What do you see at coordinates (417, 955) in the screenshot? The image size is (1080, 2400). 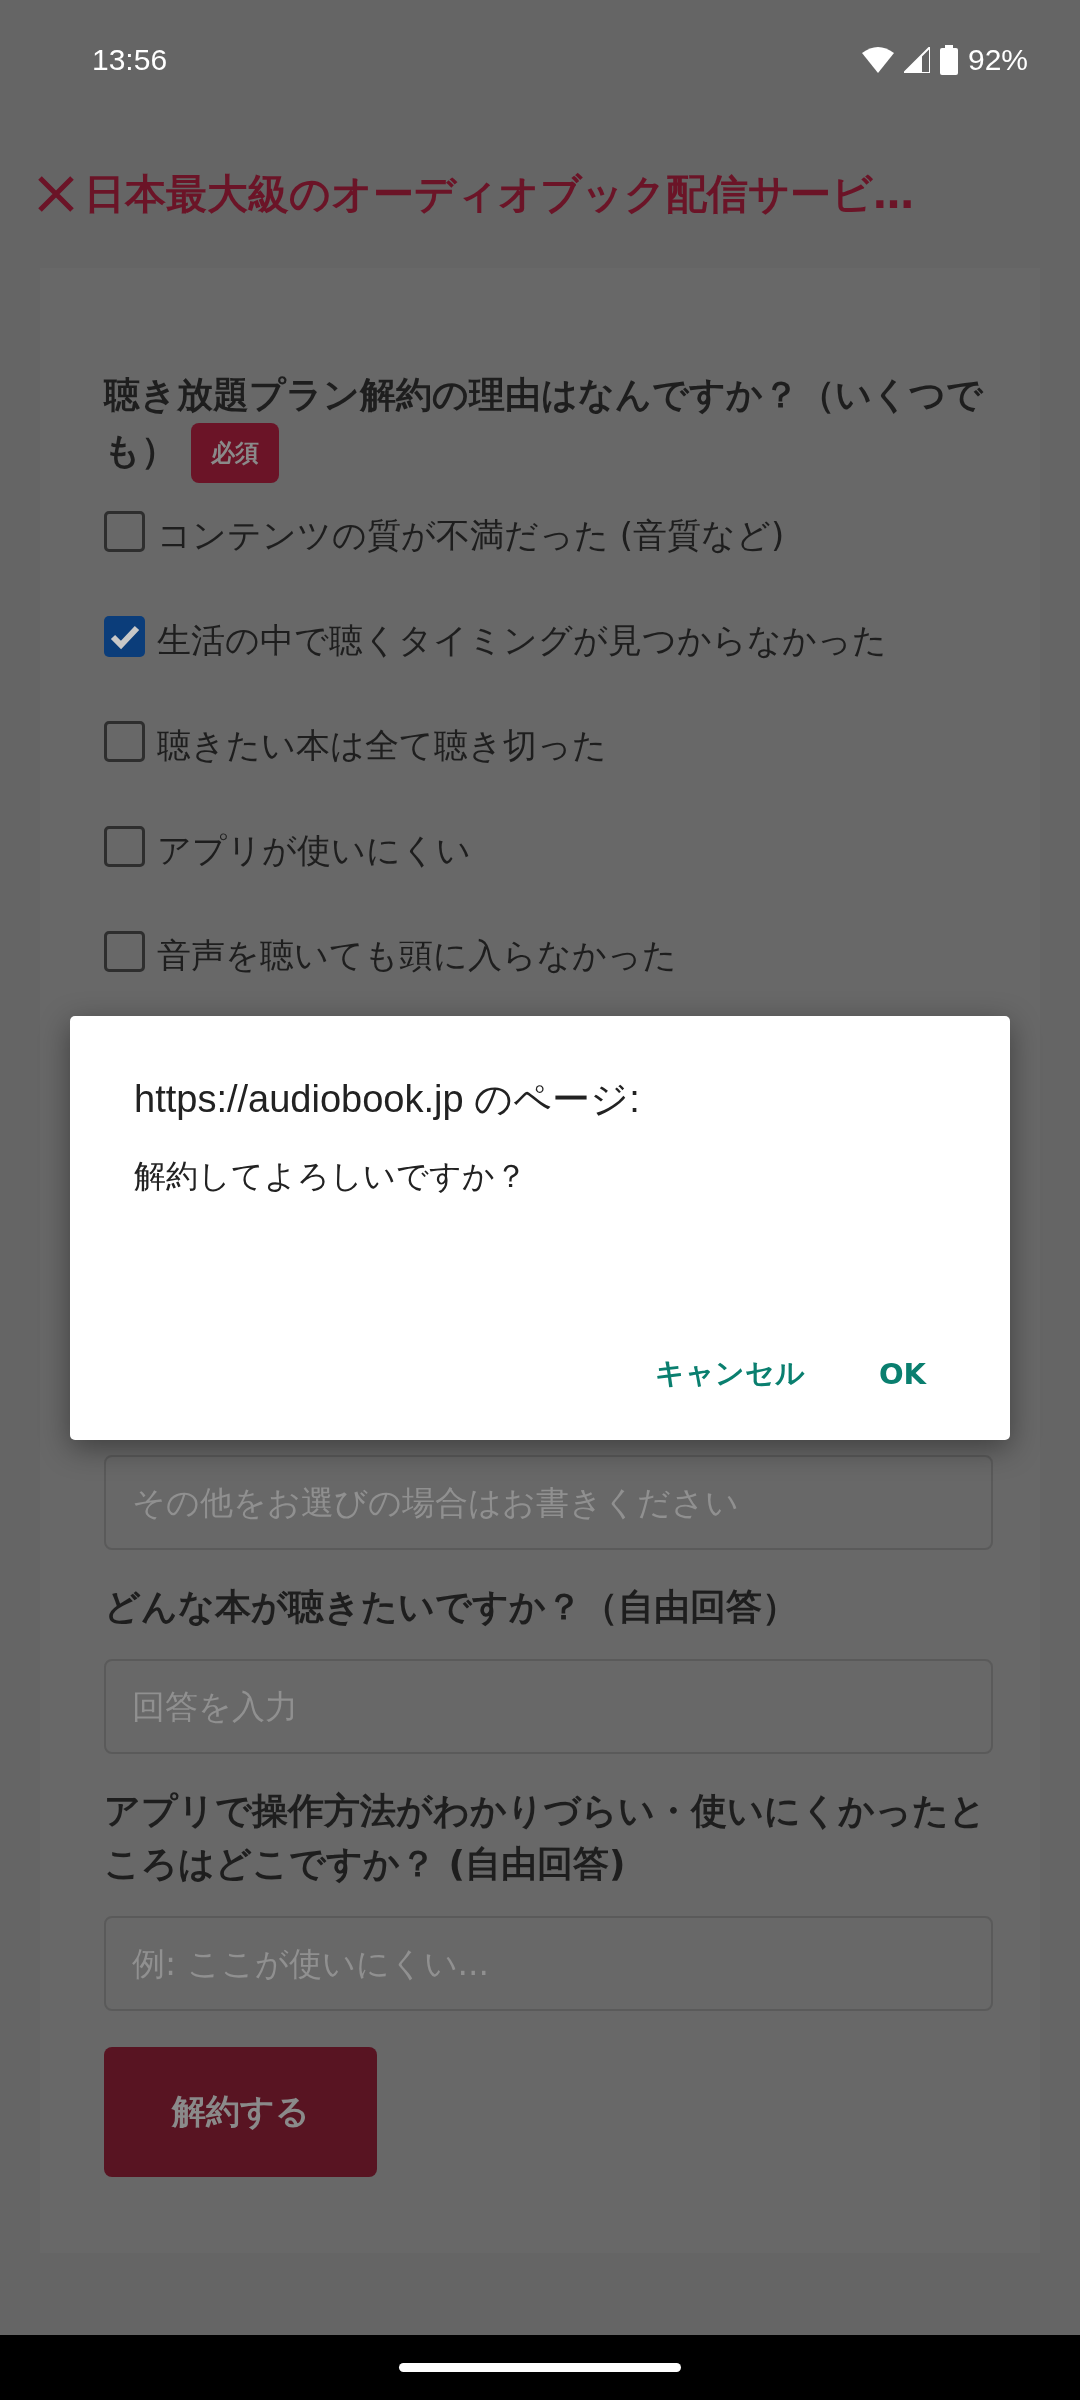 I see `option-label: 音声を聴いても頭に入らなかった` at bounding box center [417, 955].